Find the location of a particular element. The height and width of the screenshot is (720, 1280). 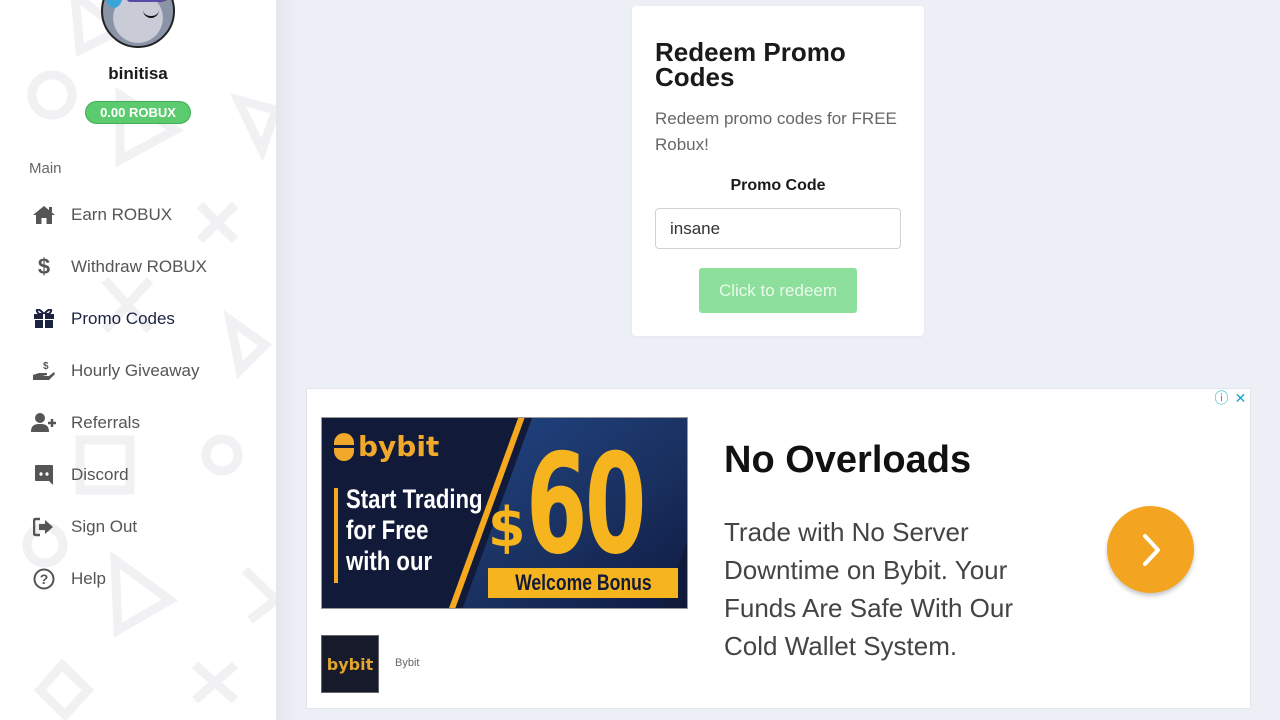

banner-bonus-amount: $60 is located at coordinates (567, 504).